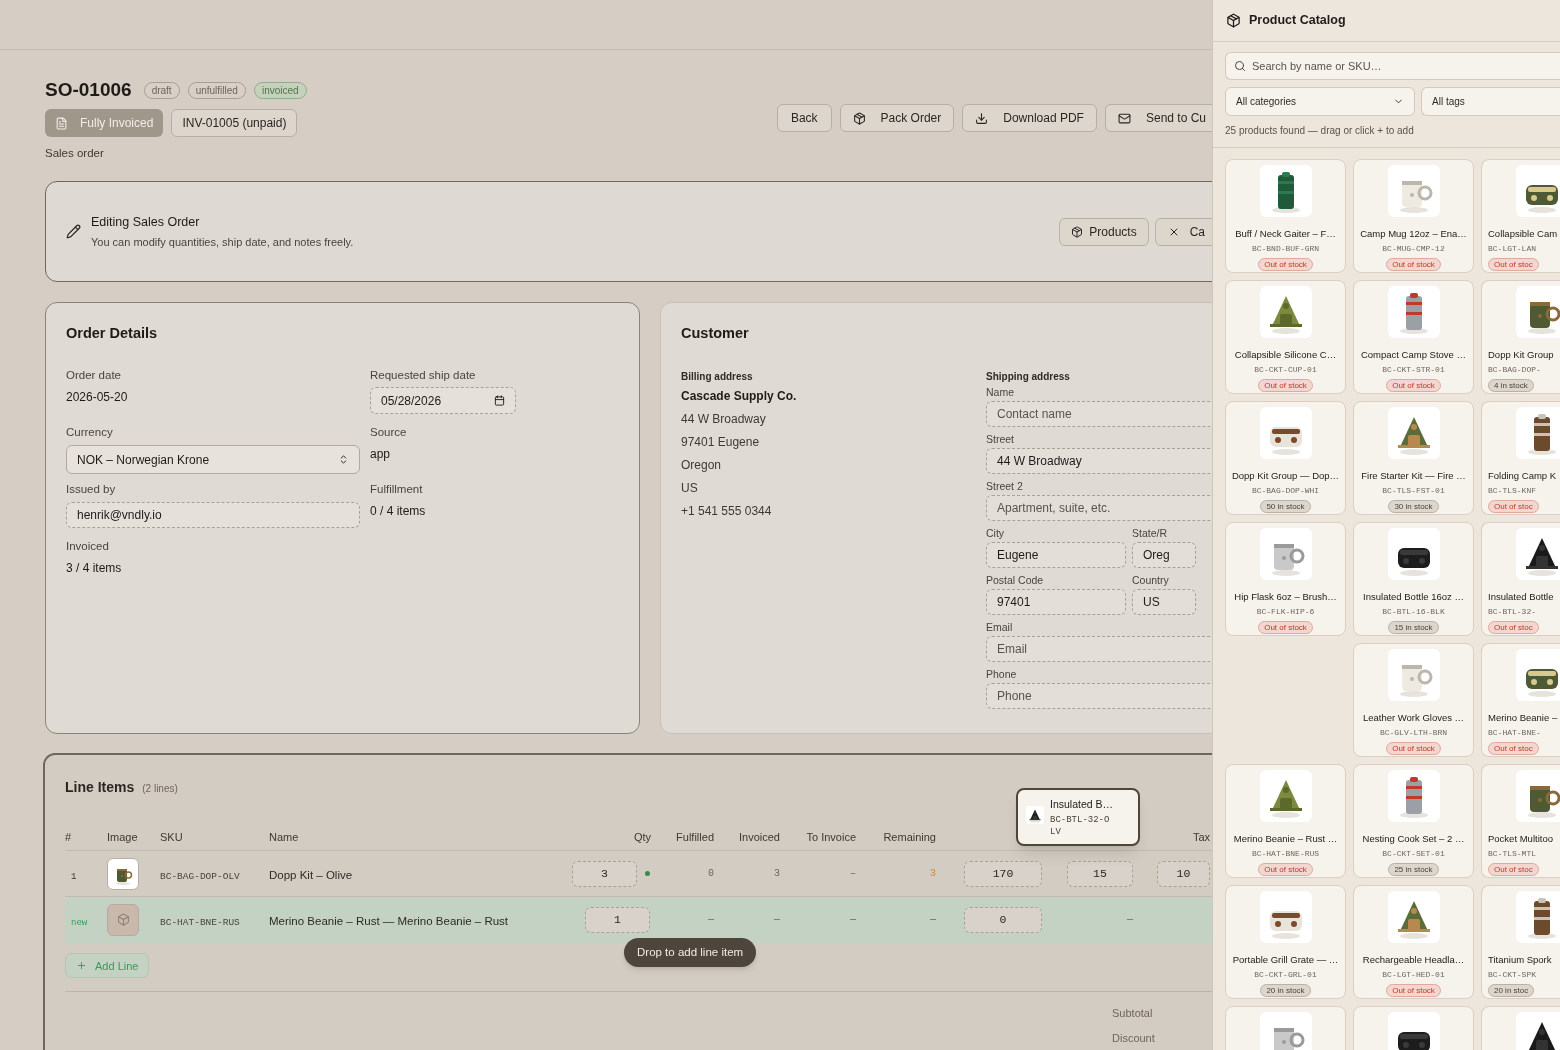  I want to click on product-card: Portable Grill Grate — … BC-CKT-GRL-01 20 in stock, so click(1285, 942).